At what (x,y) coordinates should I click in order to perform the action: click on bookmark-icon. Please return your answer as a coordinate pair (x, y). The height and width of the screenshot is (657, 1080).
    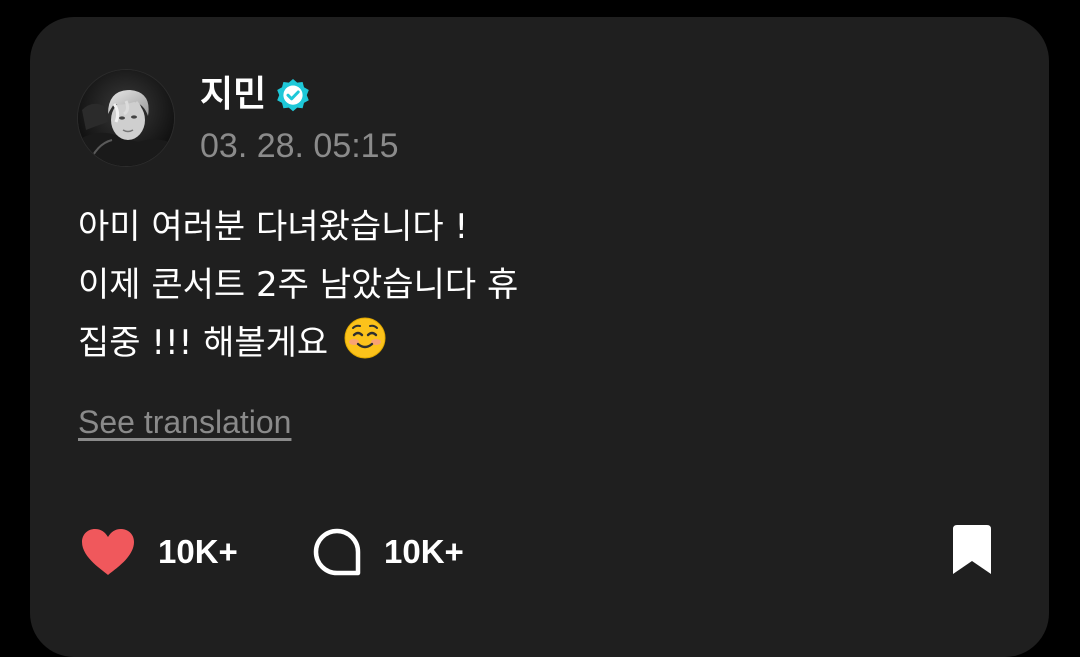
    Looking at the image, I should click on (972, 550).